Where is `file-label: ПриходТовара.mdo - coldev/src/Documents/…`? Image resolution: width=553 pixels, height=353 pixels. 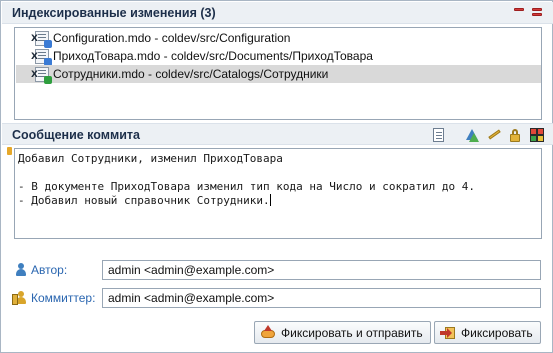 file-label: ПриходТовара.mdo - coldev/src/Documents/… is located at coordinates (213, 56).